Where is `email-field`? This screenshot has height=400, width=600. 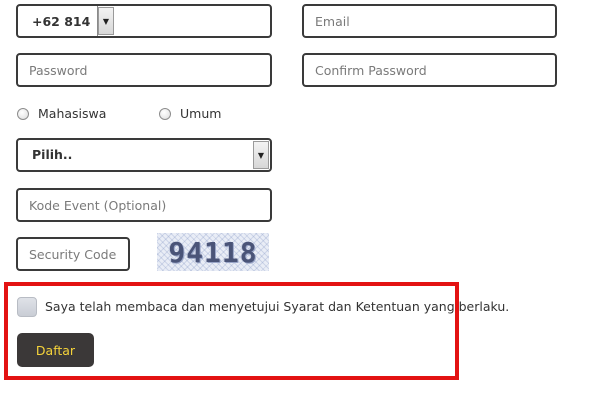 email-field is located at coordinates (429, 21).